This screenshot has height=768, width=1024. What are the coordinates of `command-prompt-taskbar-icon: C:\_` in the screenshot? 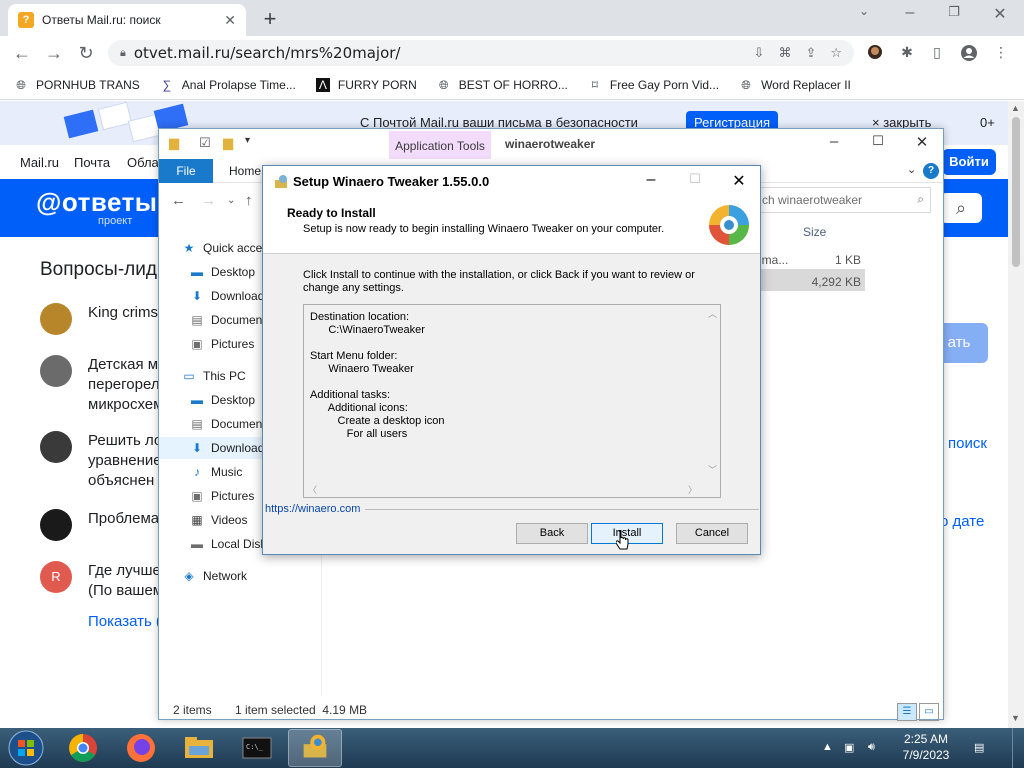 It's located at (257, 748).